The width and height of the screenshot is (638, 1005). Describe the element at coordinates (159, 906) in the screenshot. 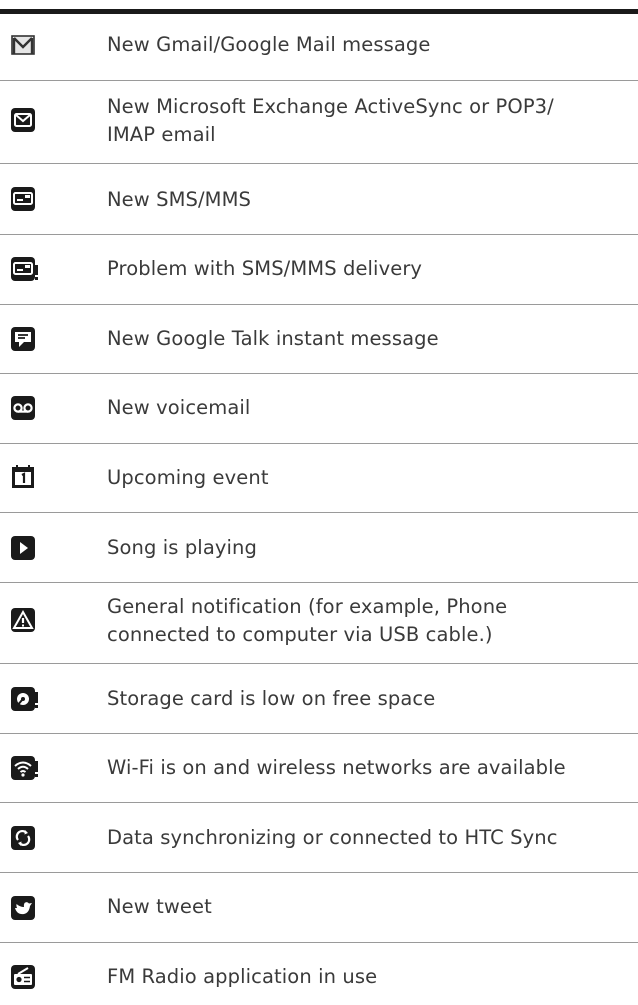

I see `notification-description: New tweet` at that location.